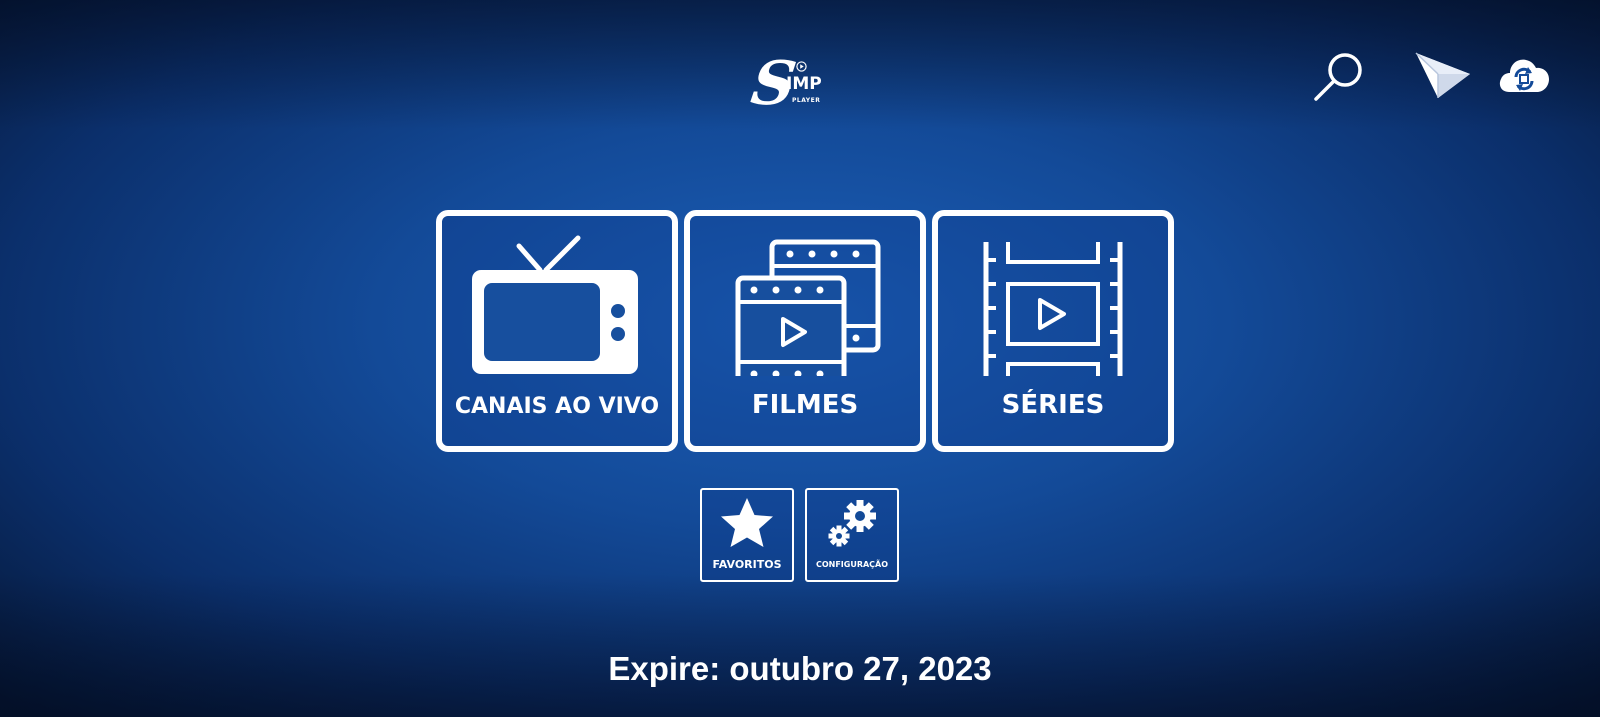  I want to click on logo-subtext: PLAYER, so click(806, 100).